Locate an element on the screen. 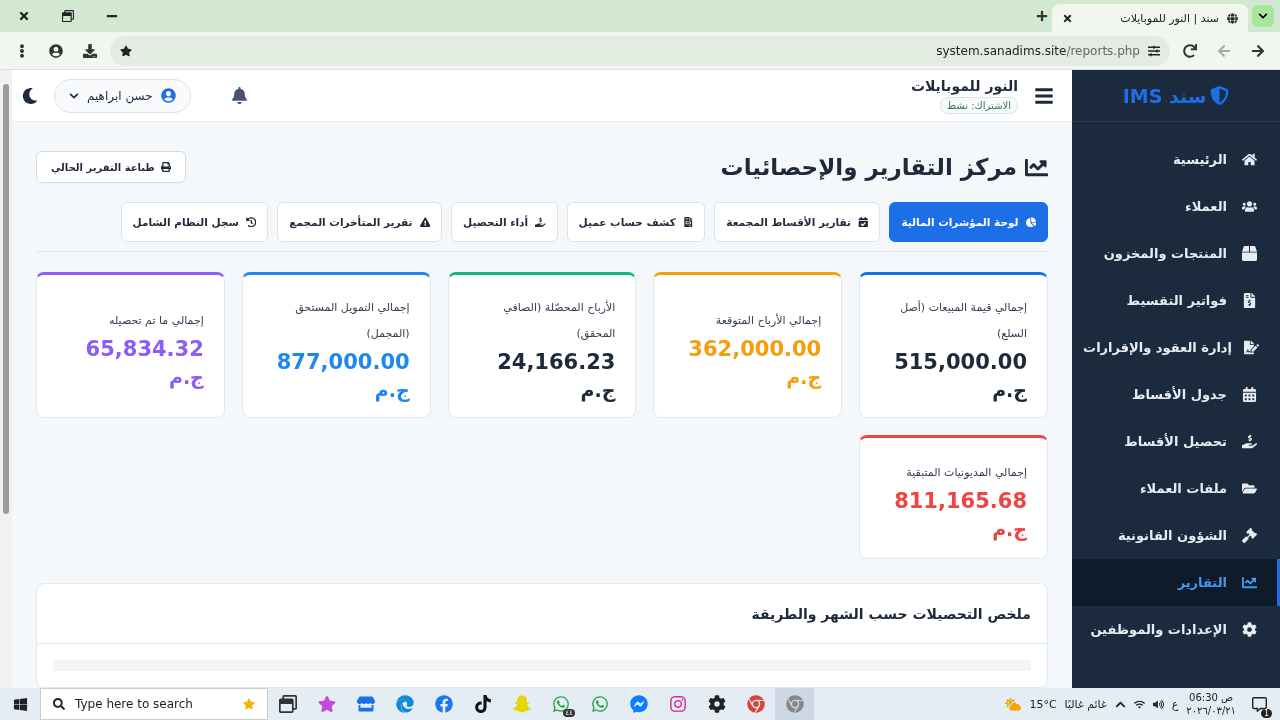 Image resolution: width=1280 pixels, height=720 pixels. pie-chart-icon is located at coordinates (1030, 222).